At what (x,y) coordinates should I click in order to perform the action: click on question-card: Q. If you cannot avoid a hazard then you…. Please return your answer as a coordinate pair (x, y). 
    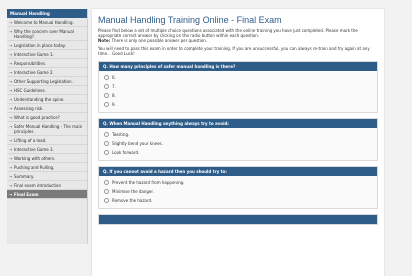
    Looking at the image, I should click on (238, 187).